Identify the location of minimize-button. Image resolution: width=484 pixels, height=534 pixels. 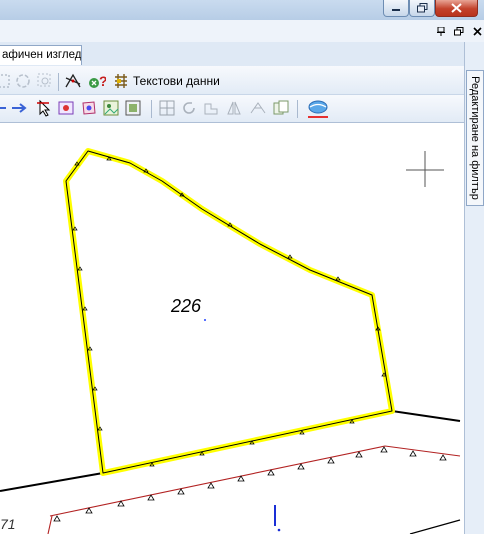
(396, 8).